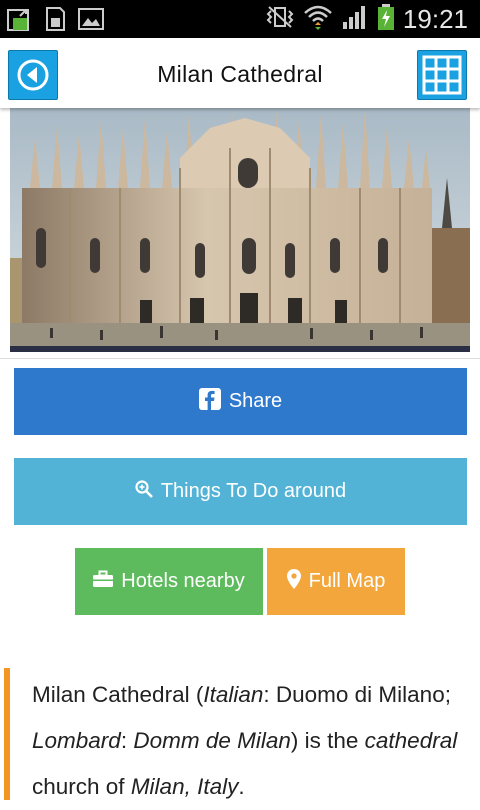 The image size is (480, 810). What do you see at coordinates (435, 18) in the screenshot?
I see `status-time: 19:21` at bounding box center [435, 18].